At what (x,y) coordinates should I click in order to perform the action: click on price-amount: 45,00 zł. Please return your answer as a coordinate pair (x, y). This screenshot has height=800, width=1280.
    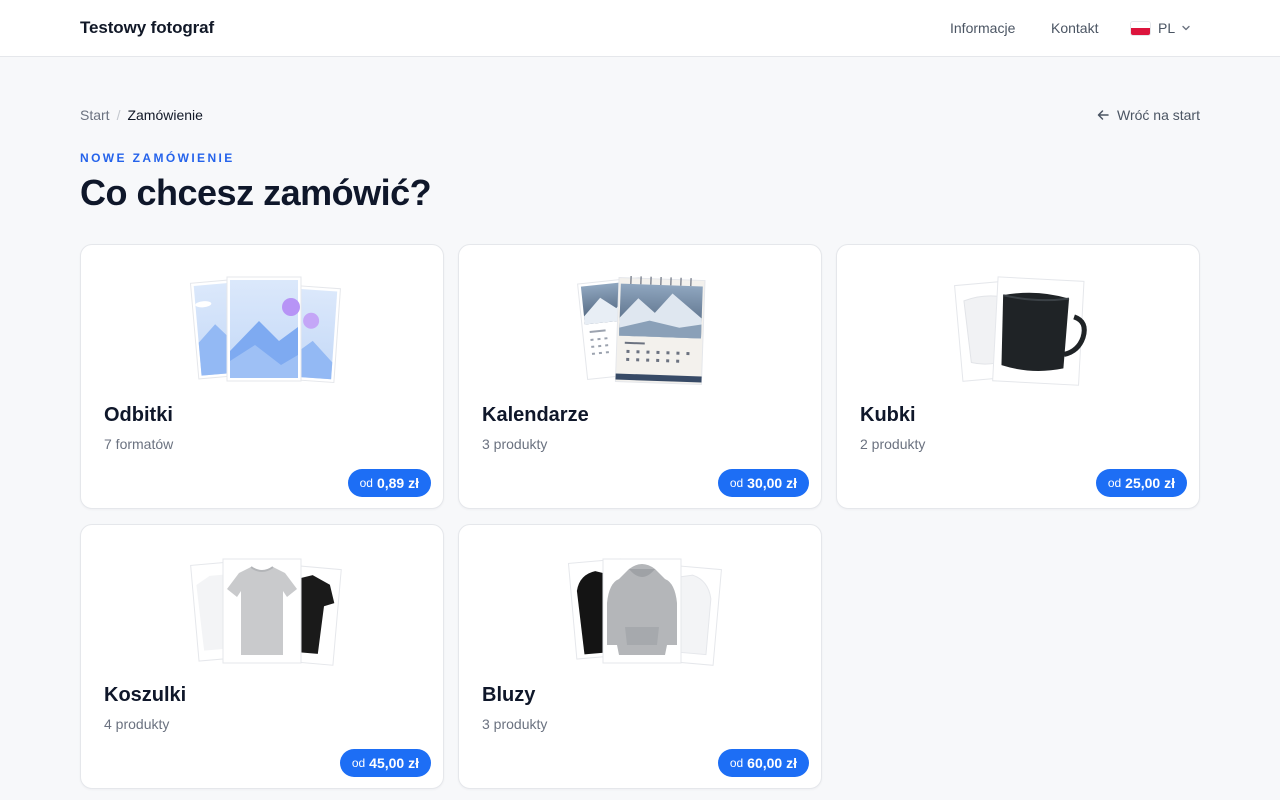
    Looking at the image, I should click on (394, 763).